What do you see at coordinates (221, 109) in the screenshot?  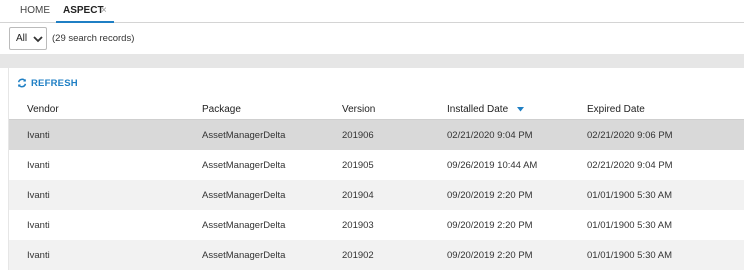 I see `column-header-package: Package` at bounding box center [221, 109].